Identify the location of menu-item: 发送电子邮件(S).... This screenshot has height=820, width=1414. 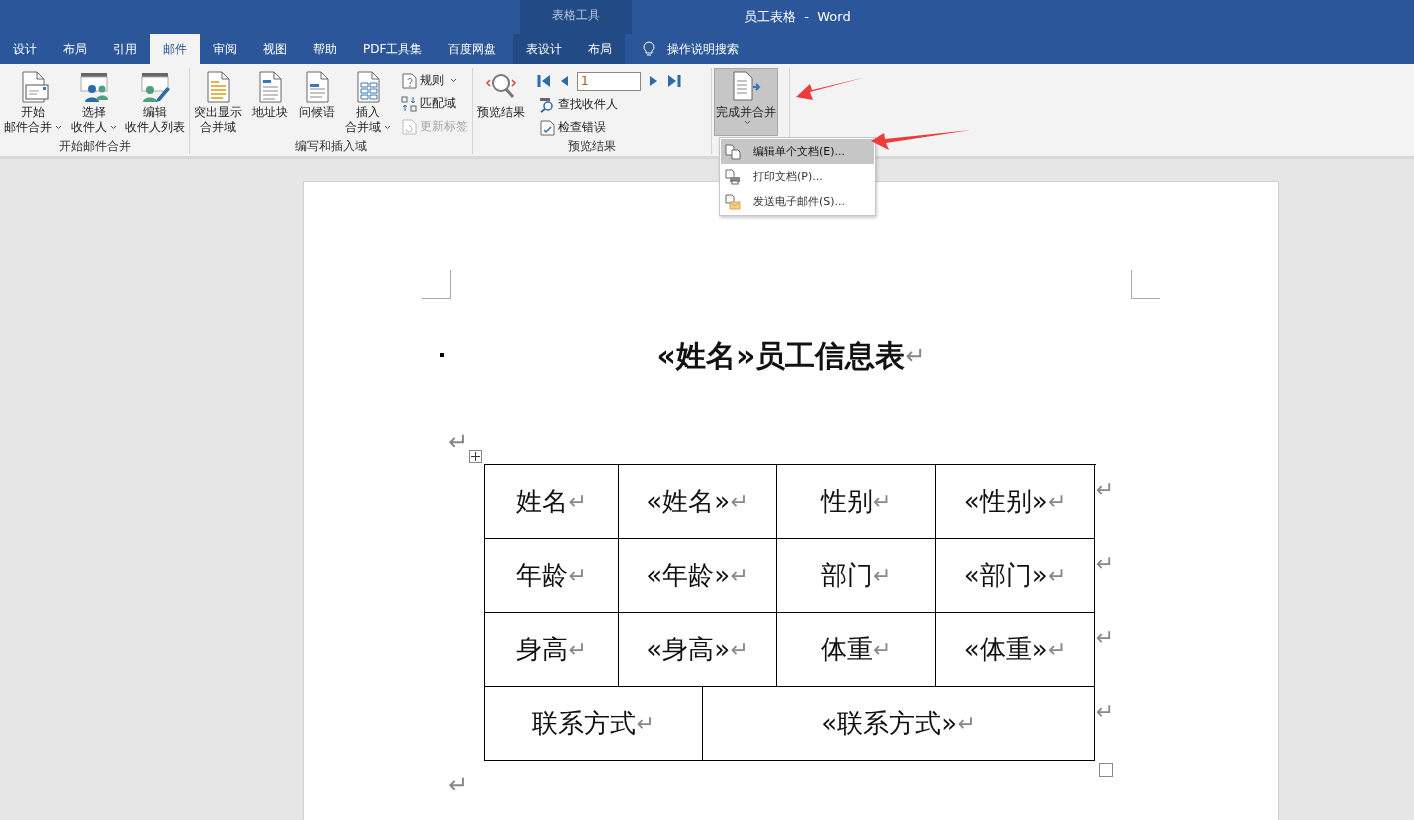
(797, 201).